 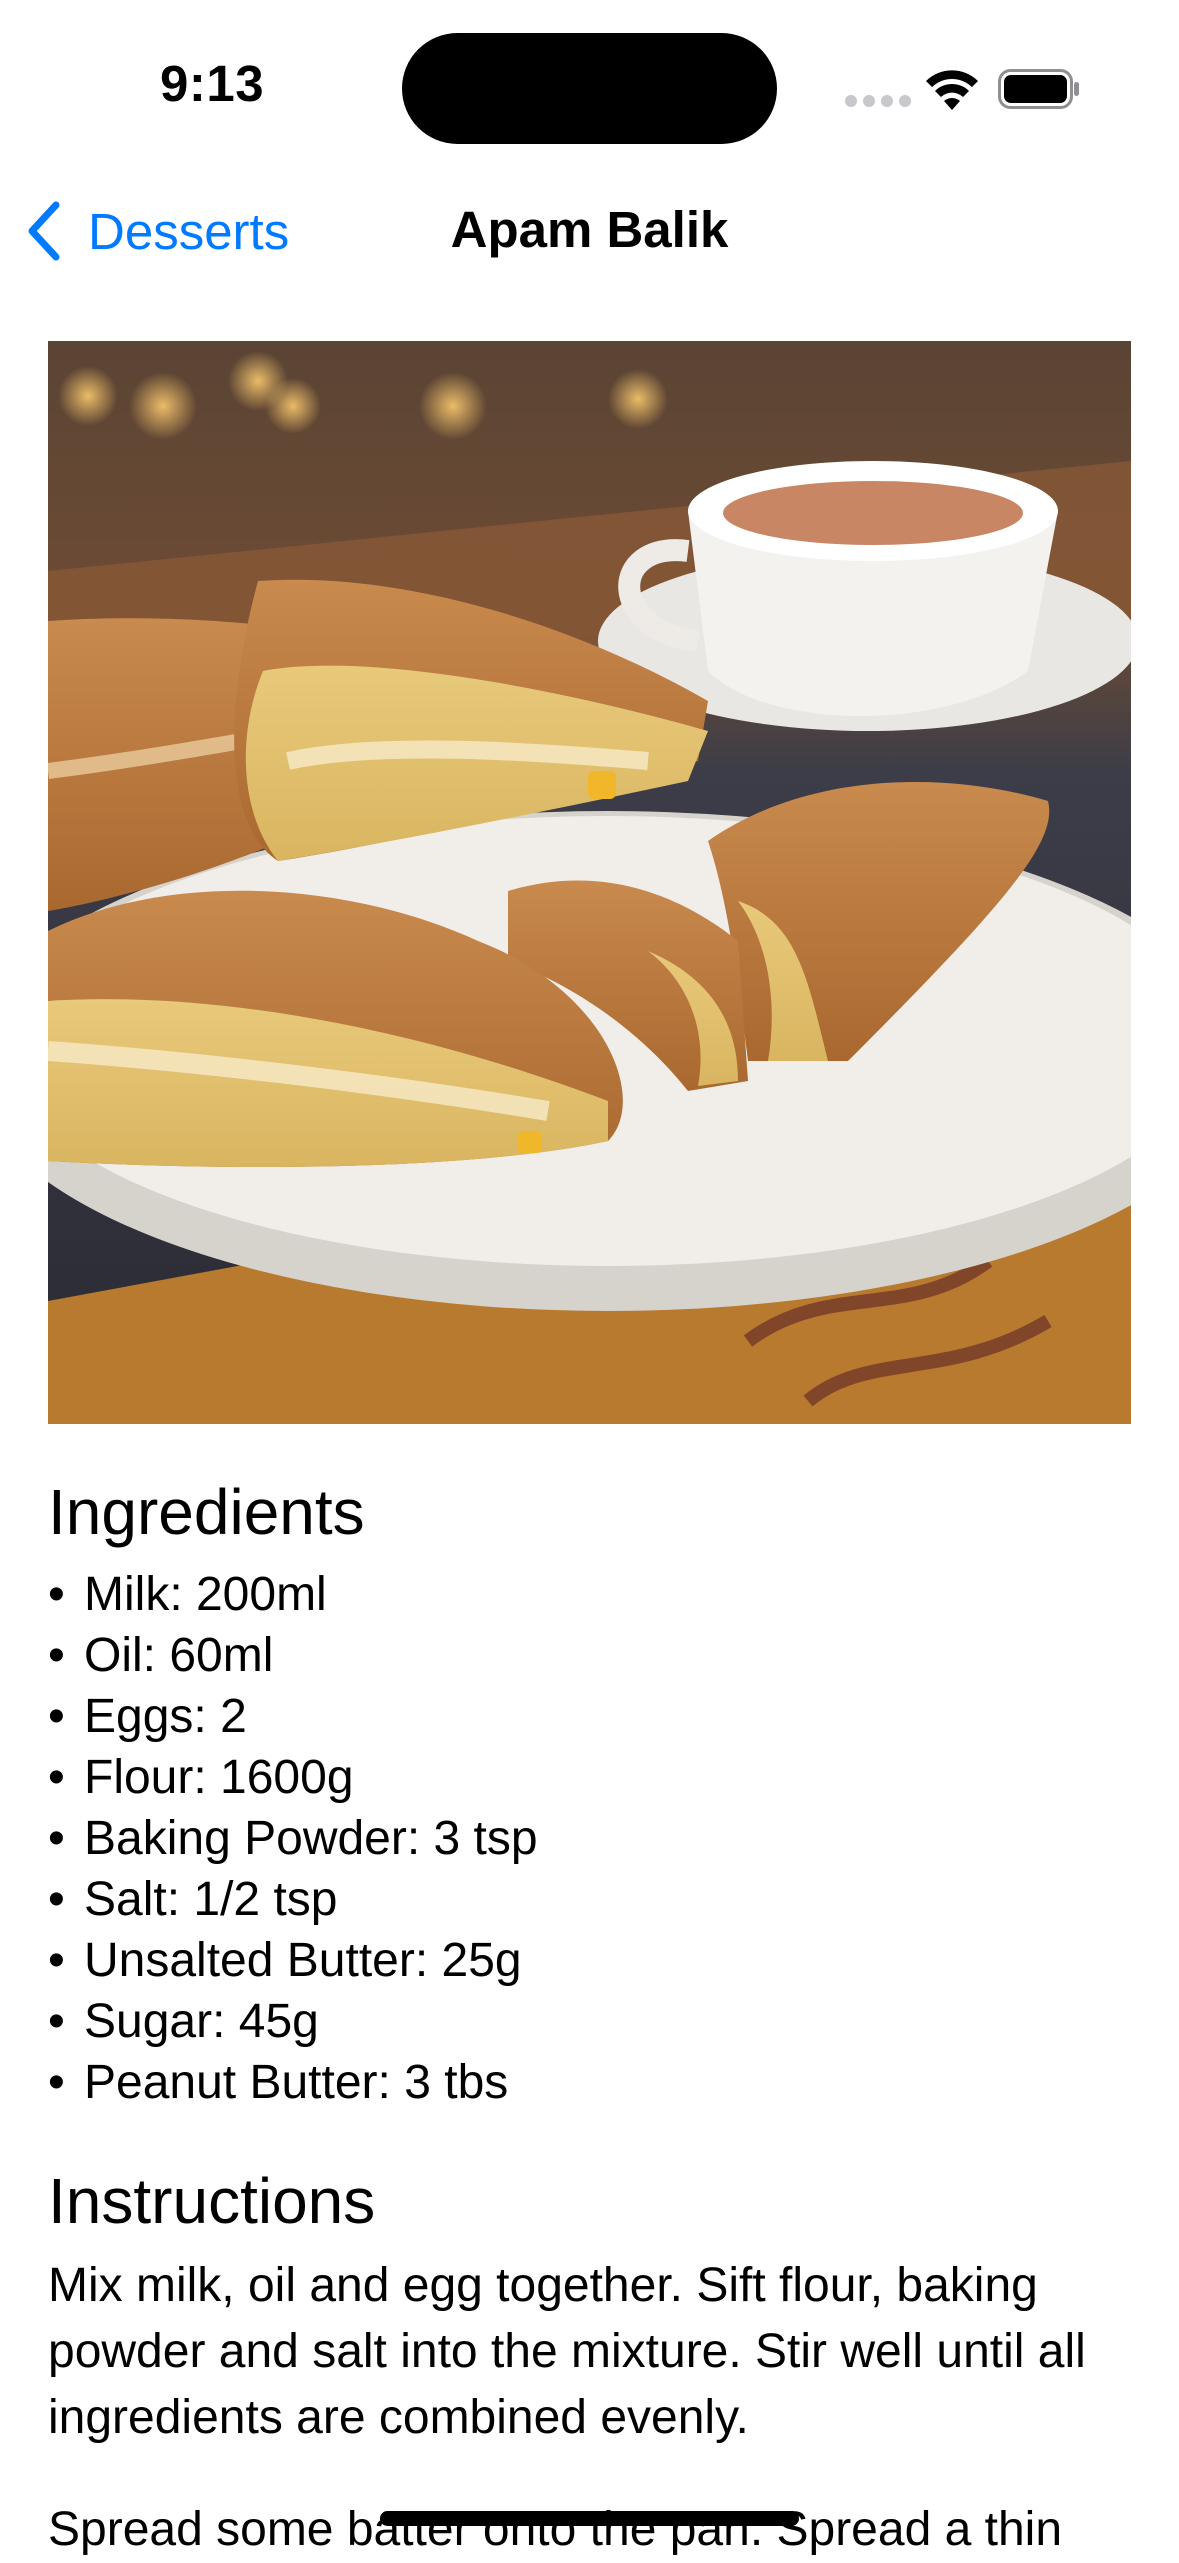 I want to click on home-indicator, so click(x=589, y=2518).